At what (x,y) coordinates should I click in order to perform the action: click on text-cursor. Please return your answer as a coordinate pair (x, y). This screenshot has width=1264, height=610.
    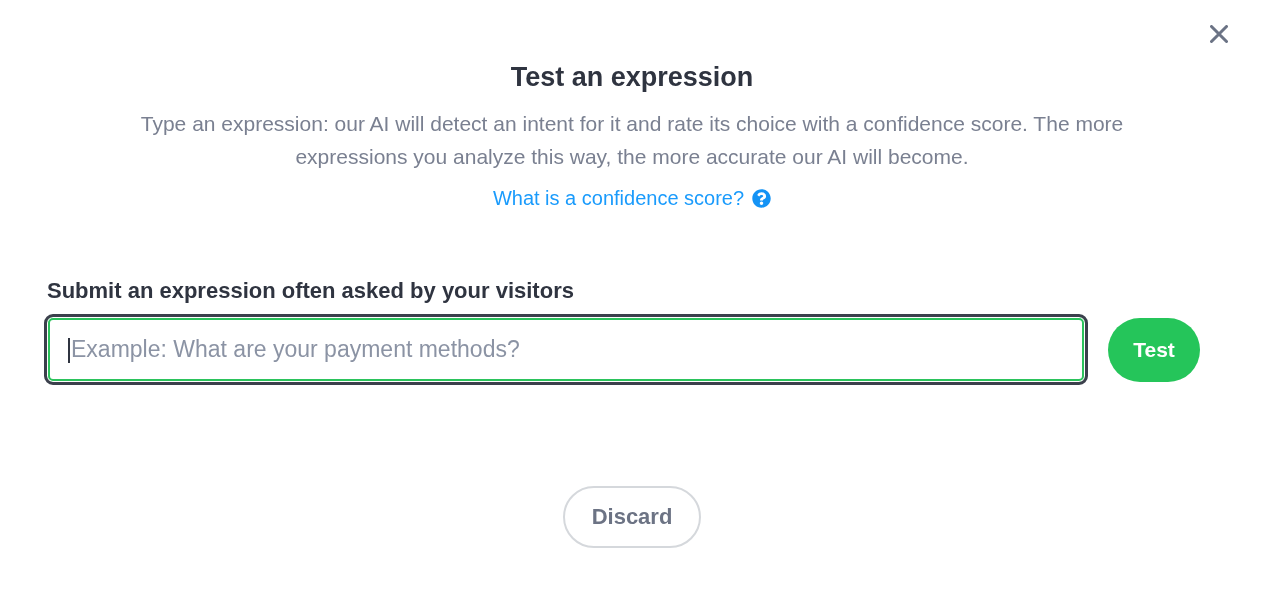
    Looking at the image, I should click on (69, 350).